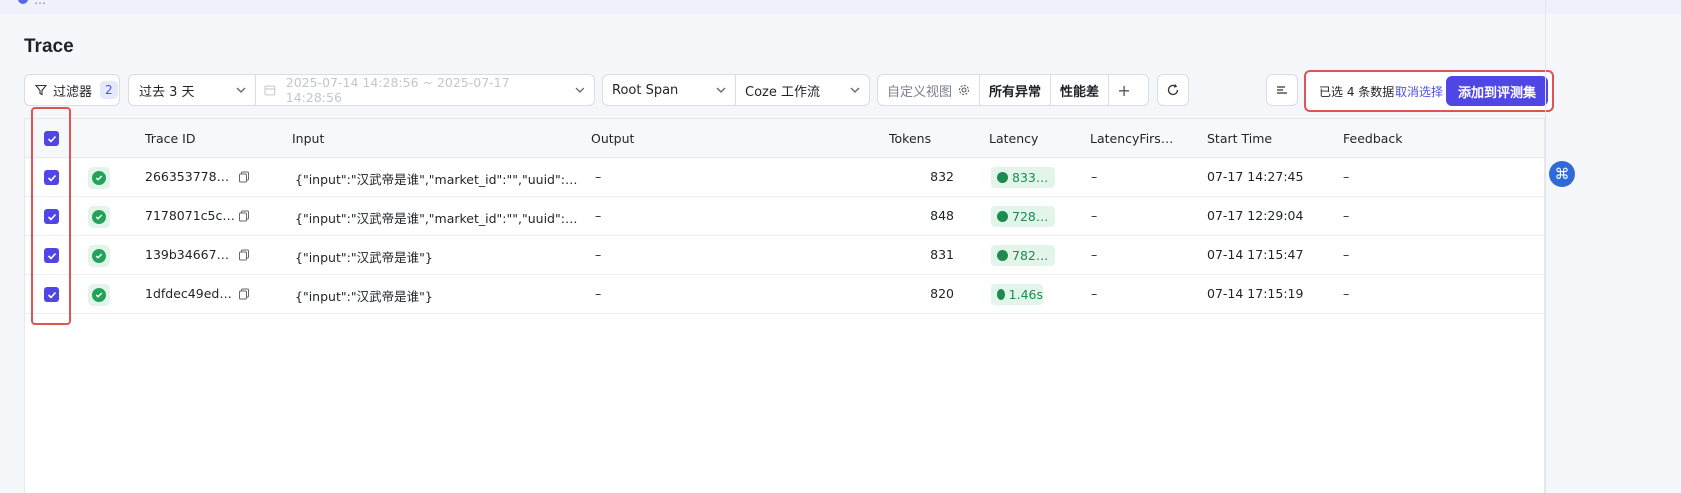 This screenshot has height=493, width=1681. I want to click on refresh-button, so click(1173, 90).